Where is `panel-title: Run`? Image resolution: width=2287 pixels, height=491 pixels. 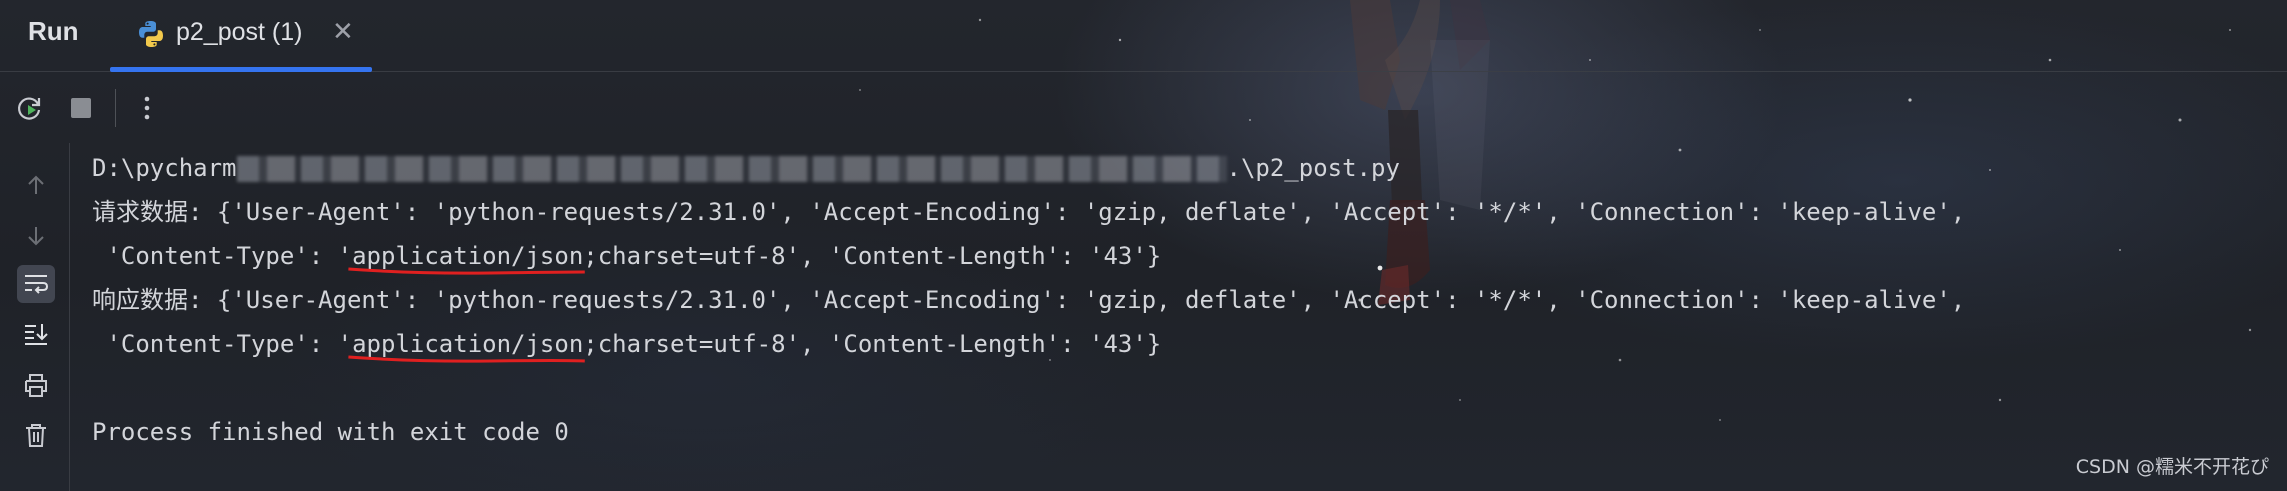 panel-title: Run is located at coordinates (53, 31).